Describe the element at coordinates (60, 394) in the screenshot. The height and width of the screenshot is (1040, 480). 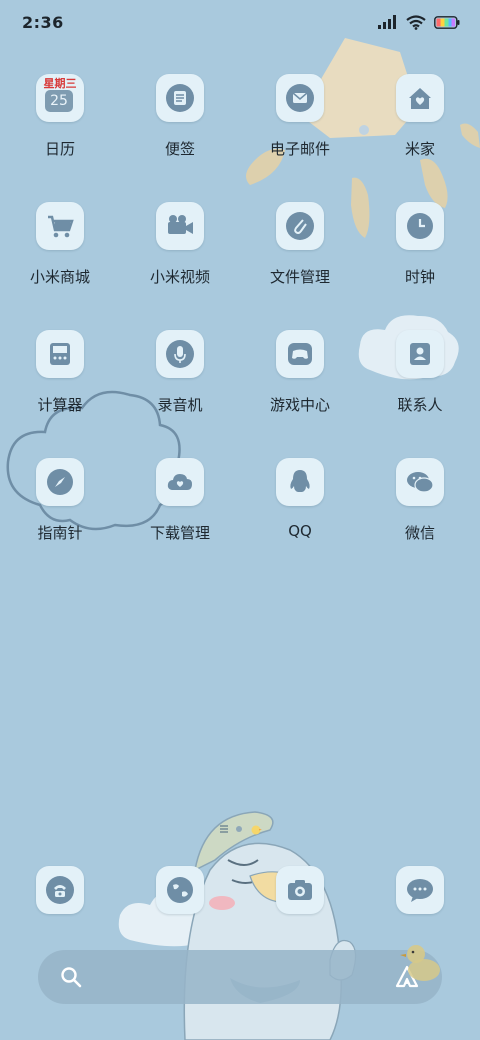
I see `app-calculator: 计算器` at that location.